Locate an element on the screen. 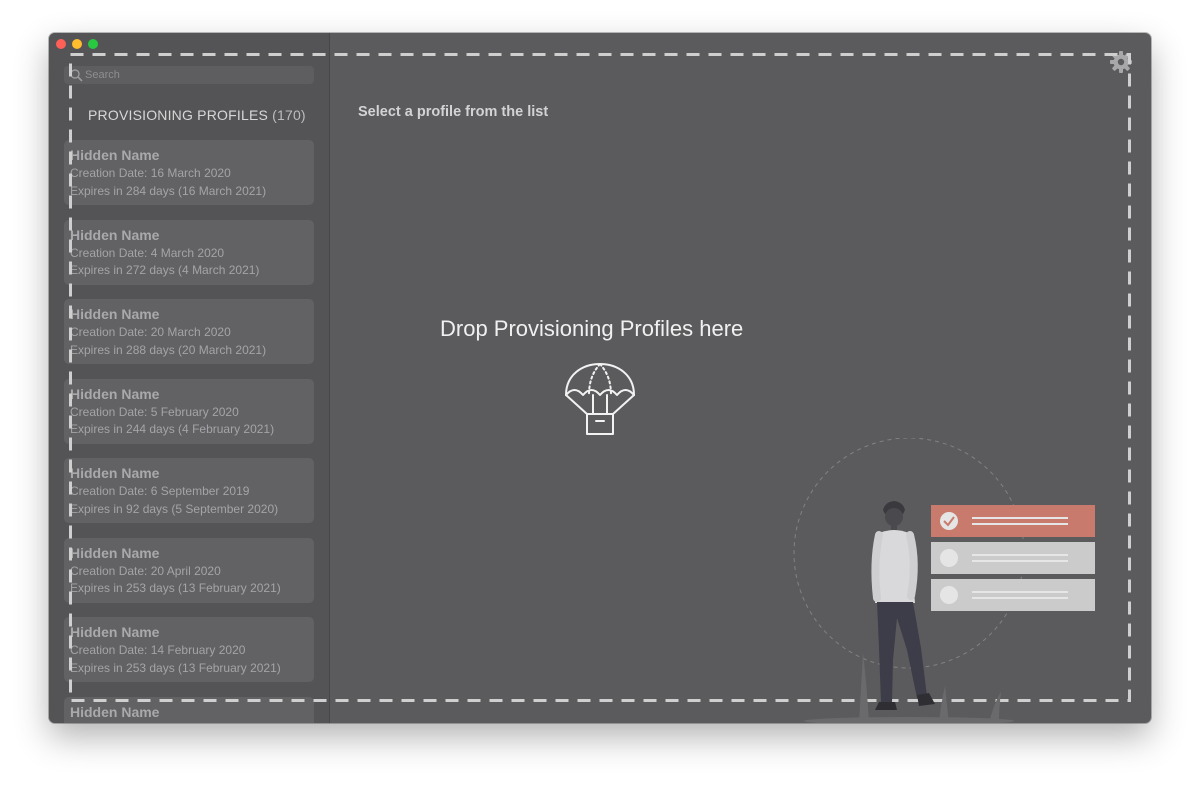 This screenshot has height=787, width=1200. page-title: Select a profile from the list is located at coordinates (453, 112).